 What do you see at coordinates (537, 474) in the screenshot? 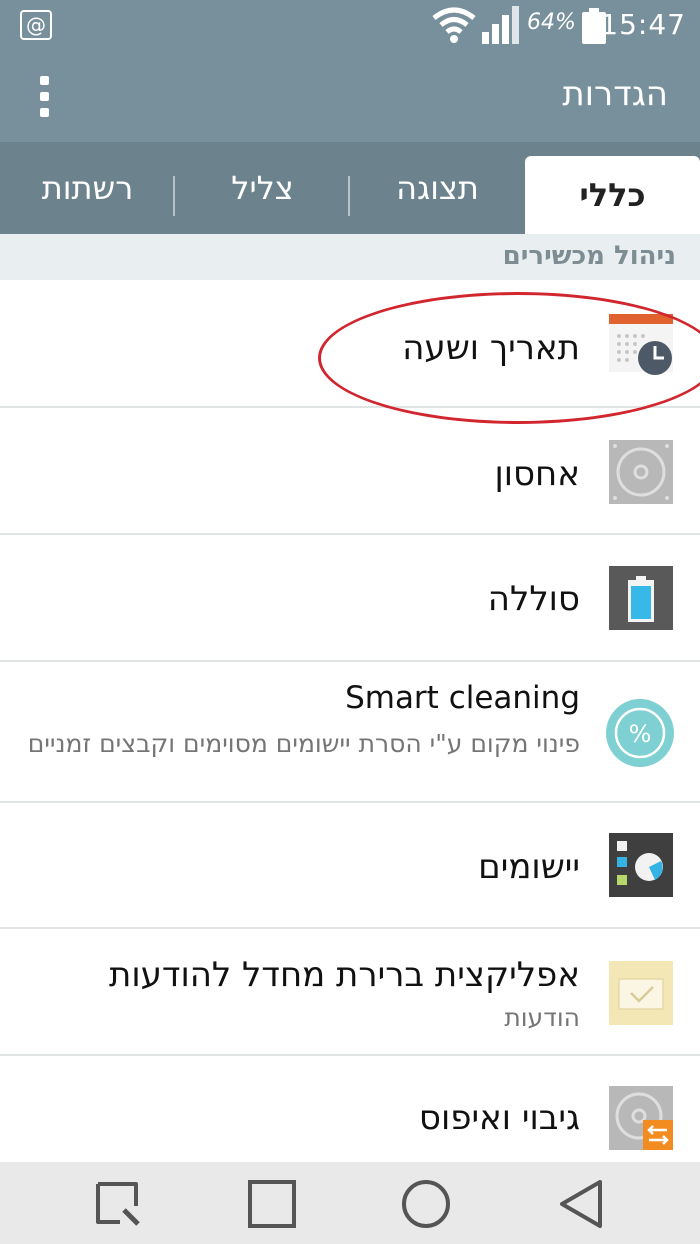
I see `row-title: אחסון` at bounding box center [537, 474].